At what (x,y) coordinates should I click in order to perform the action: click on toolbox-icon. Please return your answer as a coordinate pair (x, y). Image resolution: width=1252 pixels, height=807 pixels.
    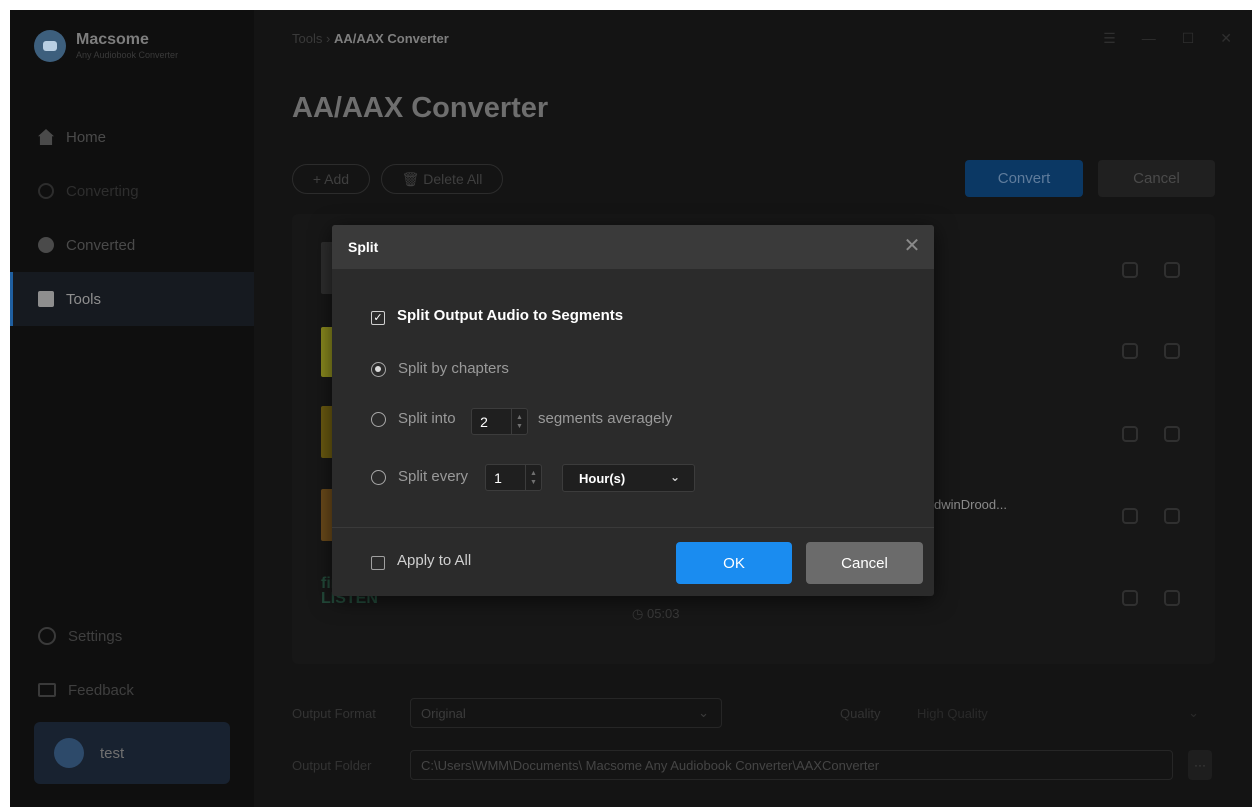
    Looking at the image, I should click on (46, 299).